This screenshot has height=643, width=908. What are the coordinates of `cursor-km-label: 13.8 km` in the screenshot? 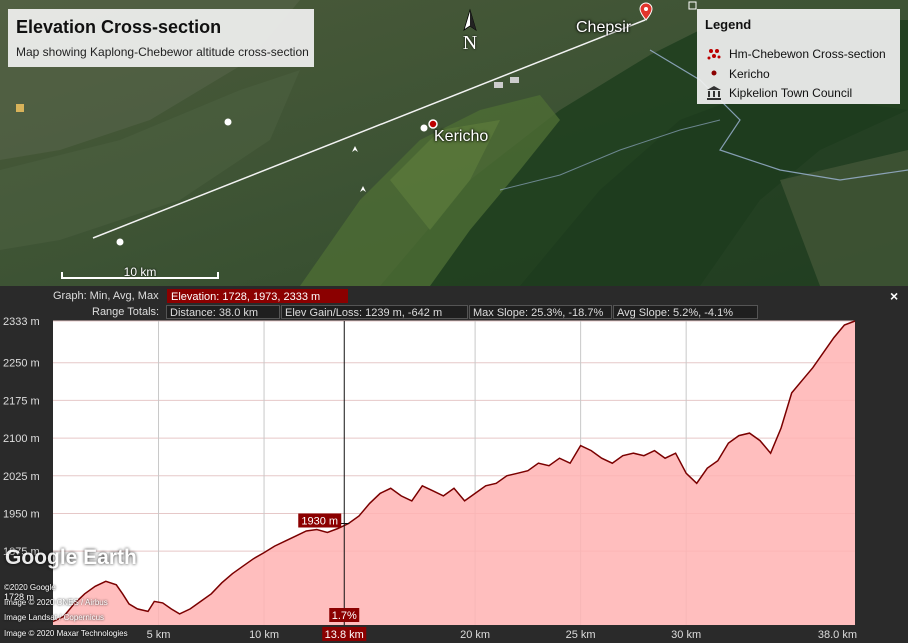 It's located at (344, 635).